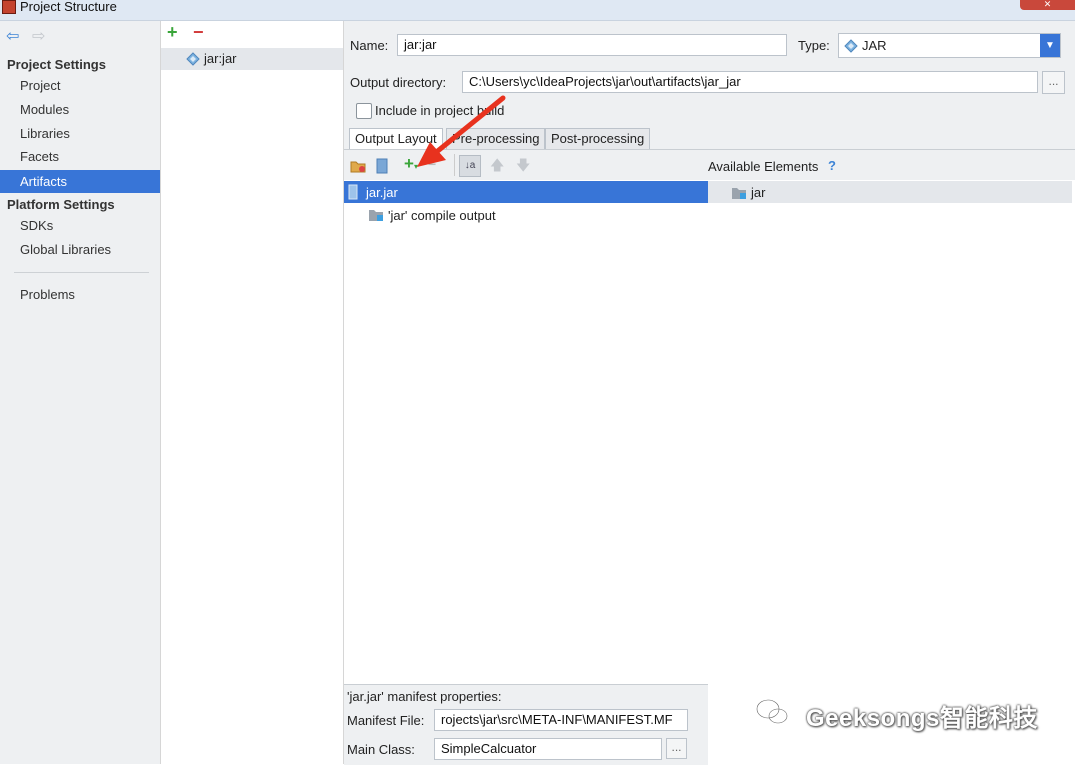 This screenshot has height=765, width=1075. I want to click on help-icon: ?, so click(832, 165).